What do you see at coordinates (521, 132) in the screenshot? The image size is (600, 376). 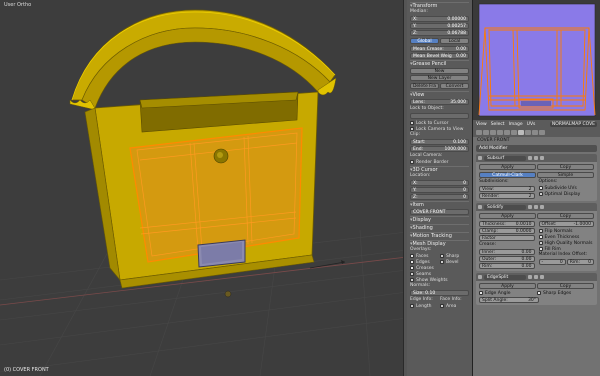 I see `tab-modifiers-icon` at bounding box center [521, 132].